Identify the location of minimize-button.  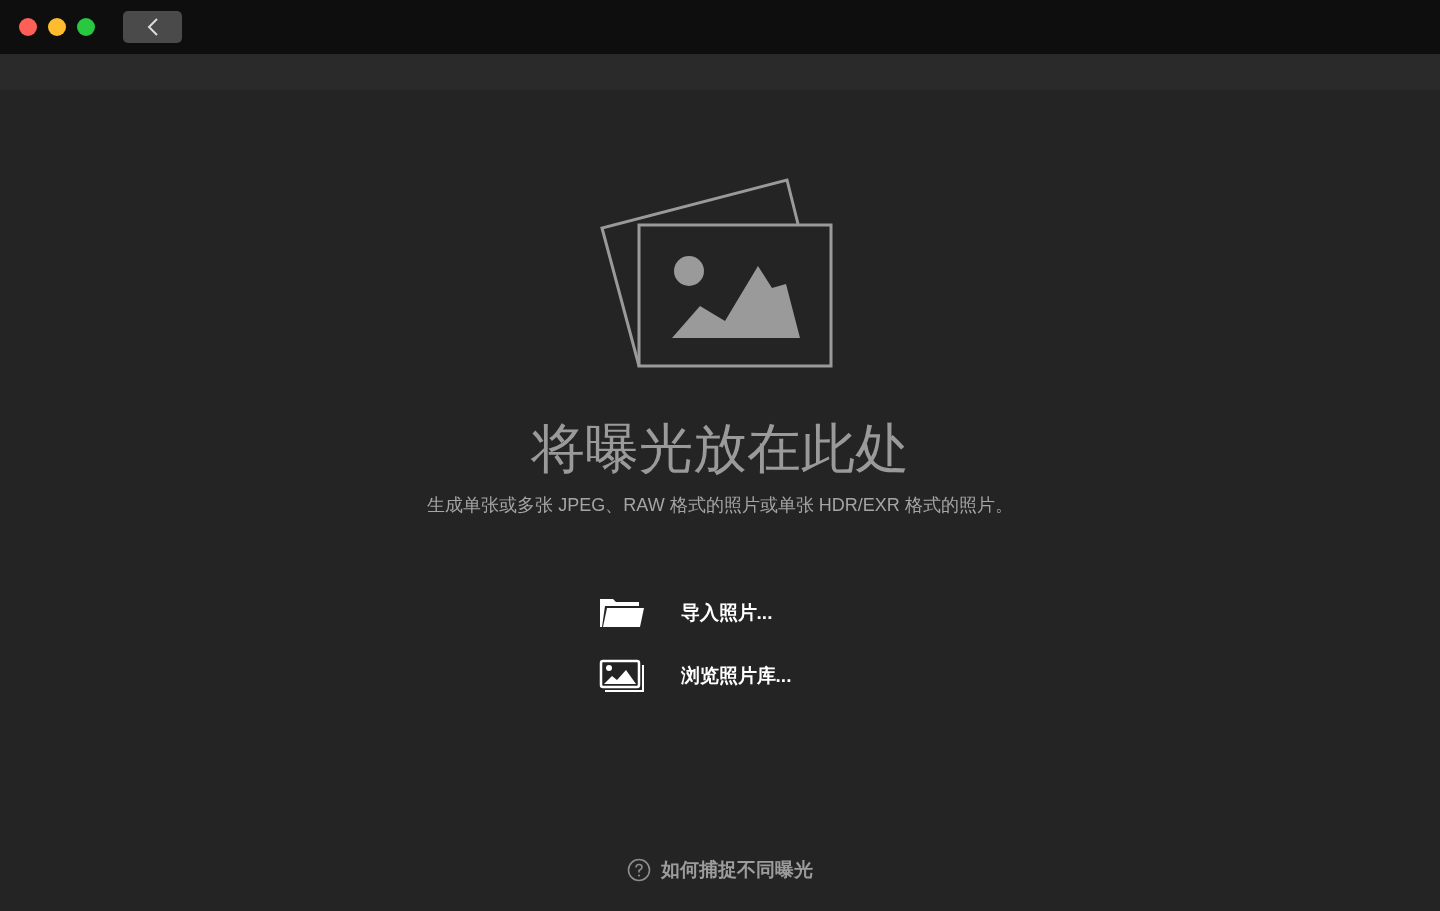
(57, 27).